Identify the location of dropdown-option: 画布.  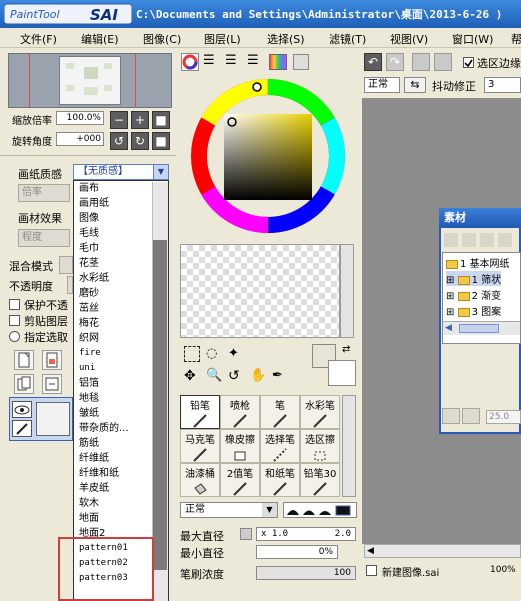
(89, 188).